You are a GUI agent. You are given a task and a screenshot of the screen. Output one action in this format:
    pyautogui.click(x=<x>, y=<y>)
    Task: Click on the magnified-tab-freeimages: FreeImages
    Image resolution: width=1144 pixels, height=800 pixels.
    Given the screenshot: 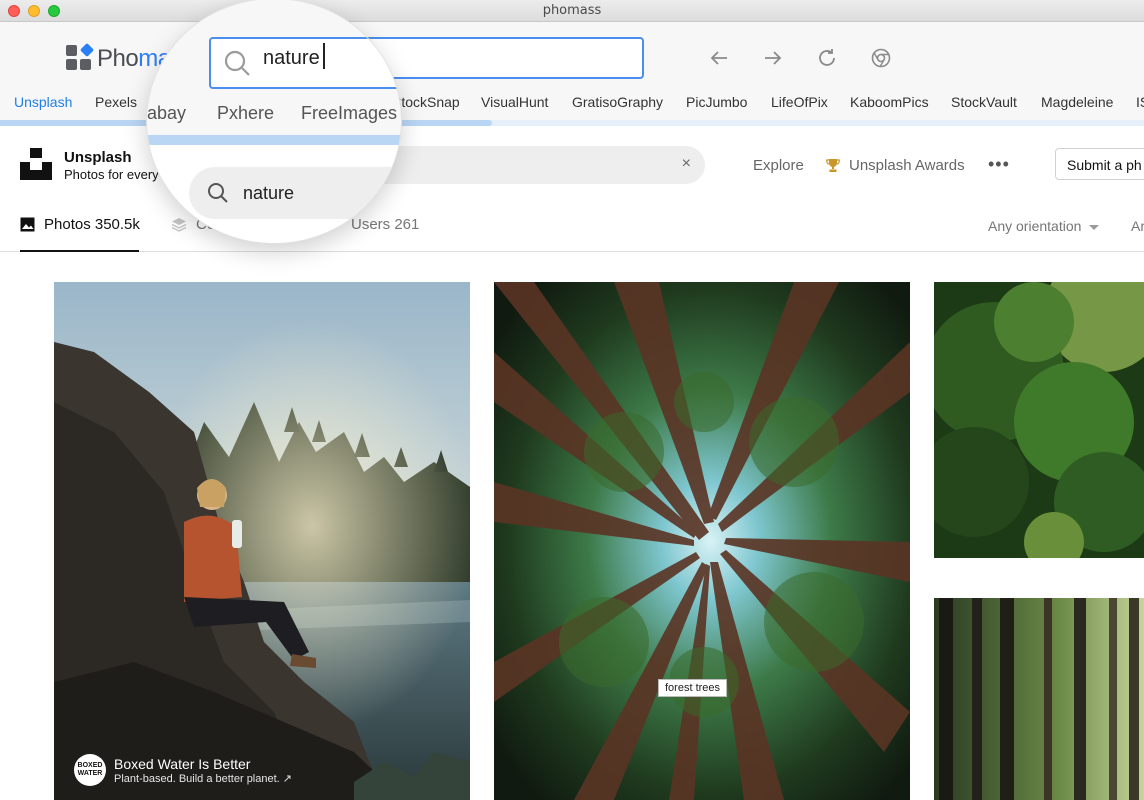 What is the action you would take?
    pyautogui.click(x=349, y=113)
    